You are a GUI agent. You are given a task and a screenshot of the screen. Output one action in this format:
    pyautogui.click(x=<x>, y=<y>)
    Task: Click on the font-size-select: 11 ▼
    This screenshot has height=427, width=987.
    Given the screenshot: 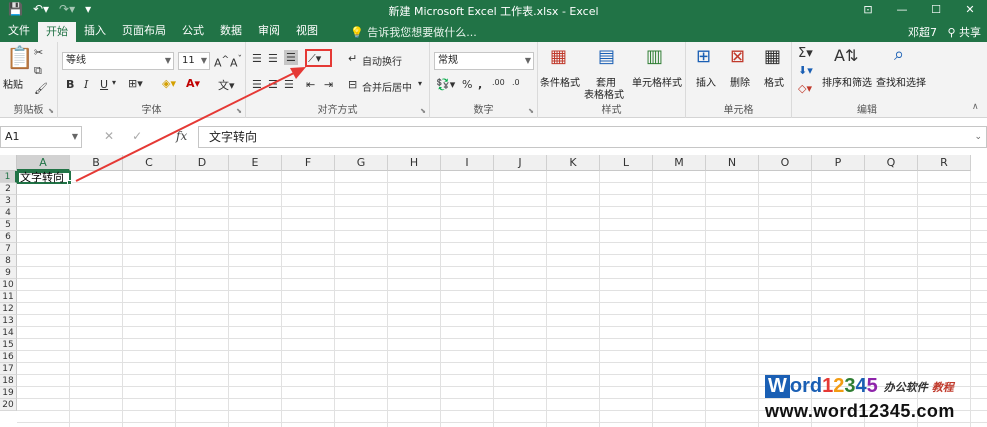 What is the action you would take?
    pyautogui.click(x=194, y=61)
    